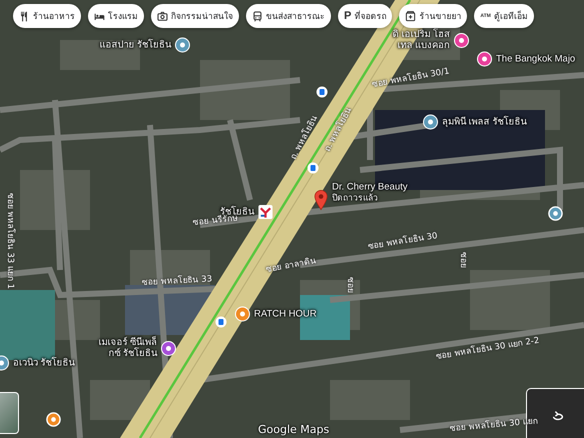  What do you see at coordinates (195, 16) in the screenshot?
I see `attraction-filter-chip: กิจกรรมน่าสนใจ` at bounding box center [195, 16].